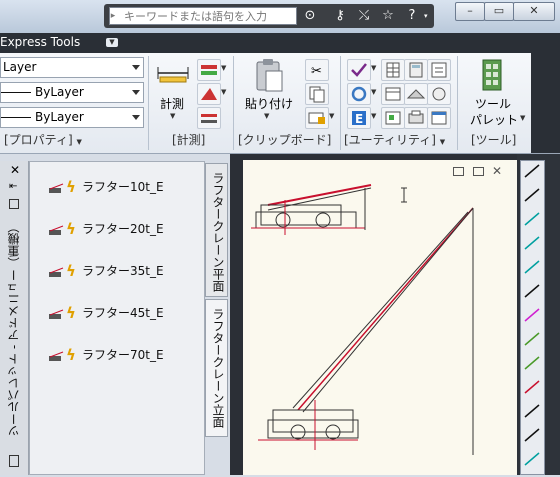  I want to click on tool-palette-icon, so click(492, 75).